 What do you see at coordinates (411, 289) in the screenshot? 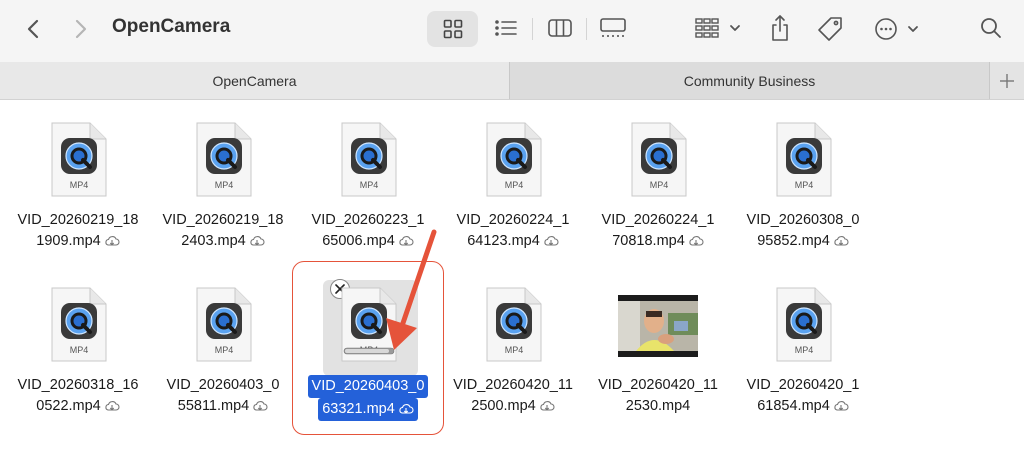
I see `annotation-arrow` at bounding box center [411, 289].